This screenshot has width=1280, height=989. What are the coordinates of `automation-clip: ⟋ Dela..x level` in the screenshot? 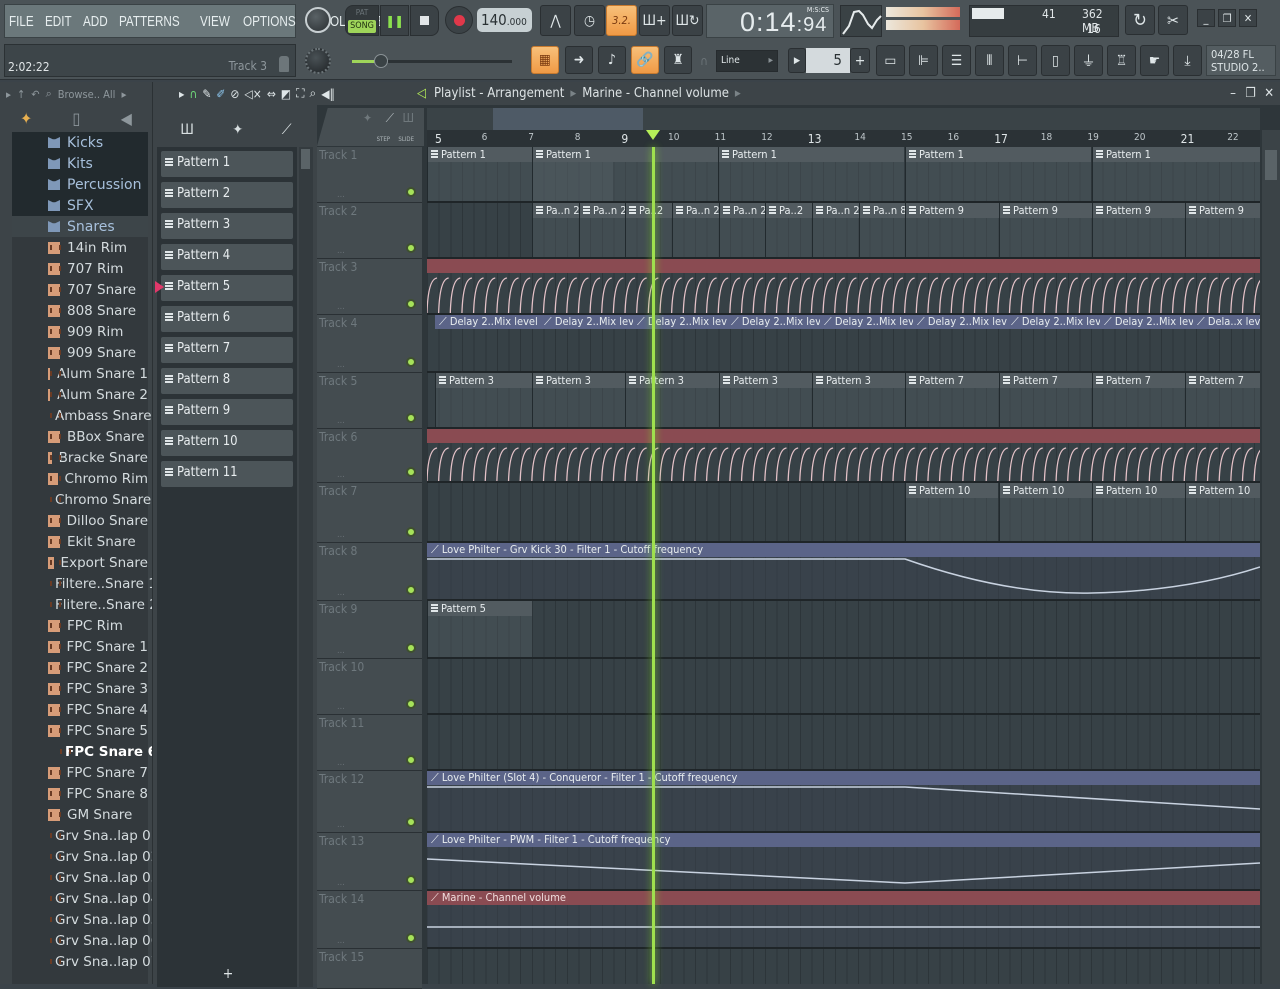 It's located at (1226, 343).